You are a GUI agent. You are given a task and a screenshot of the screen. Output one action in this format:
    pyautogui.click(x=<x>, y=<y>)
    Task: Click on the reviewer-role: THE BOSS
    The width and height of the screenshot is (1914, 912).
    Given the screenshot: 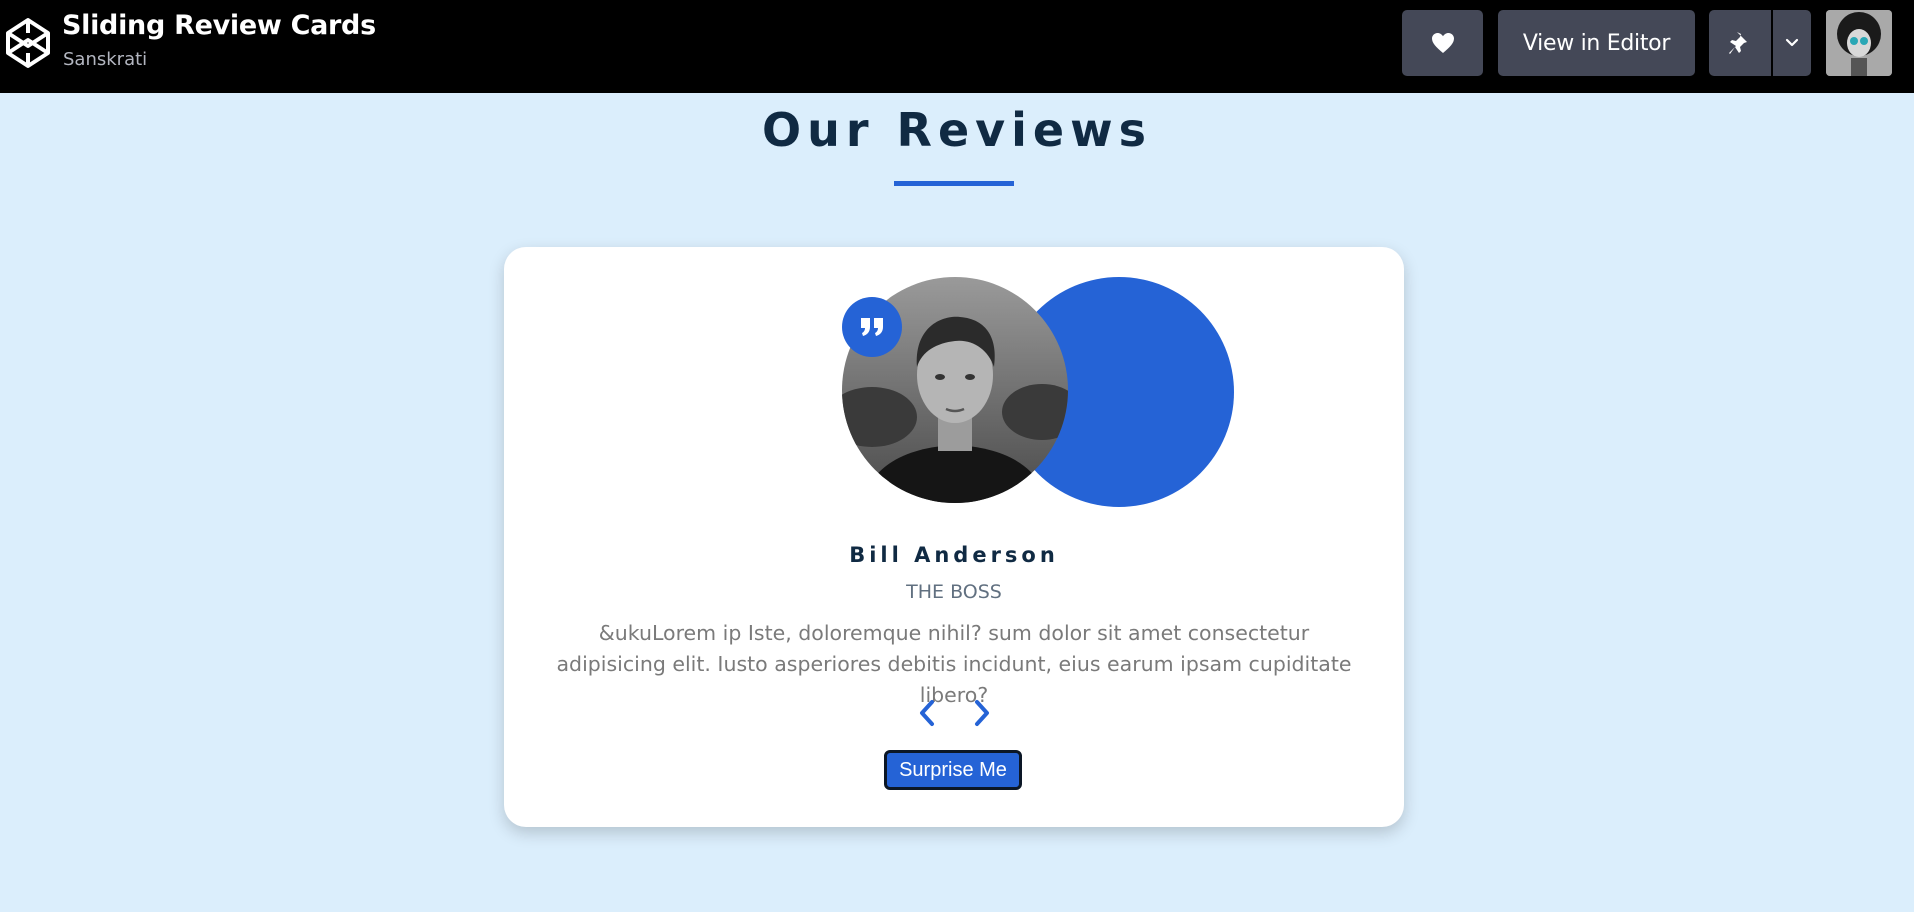 What is the action you would take?
    pyautogui.click(x=954, y=592)
    